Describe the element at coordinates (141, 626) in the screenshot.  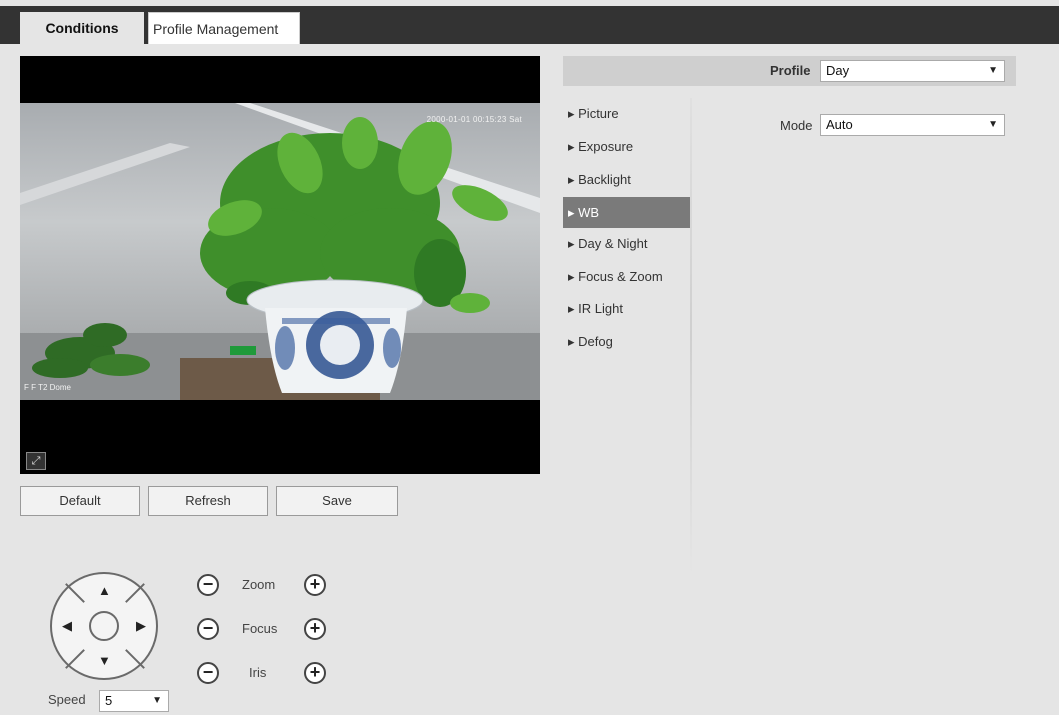
I see `pan-right-icon: ▶` at that location.